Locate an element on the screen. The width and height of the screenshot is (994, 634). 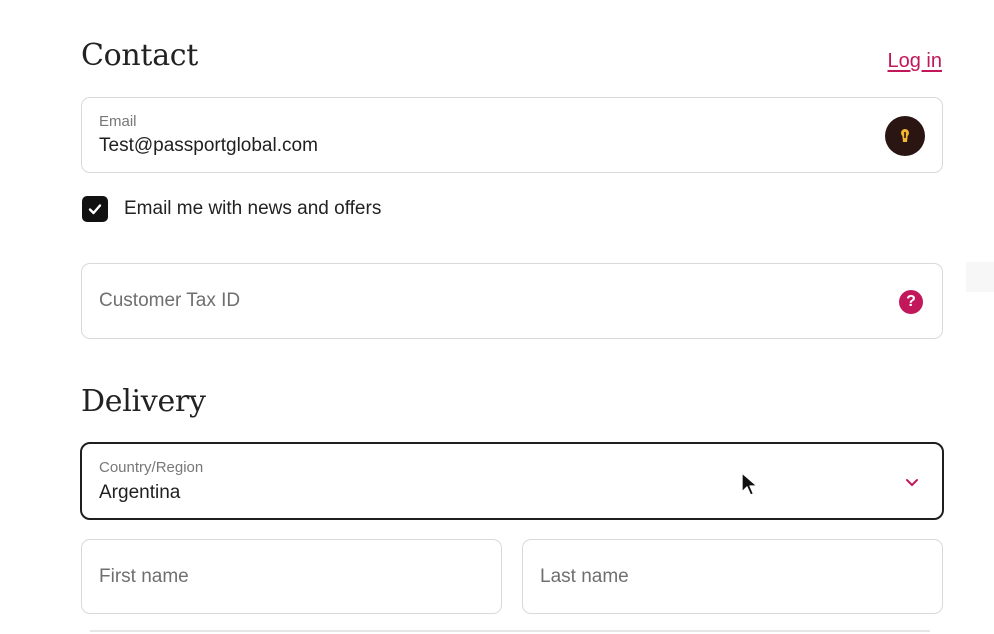
first-name-placeholder: First name is located at coordinates (144, 576).